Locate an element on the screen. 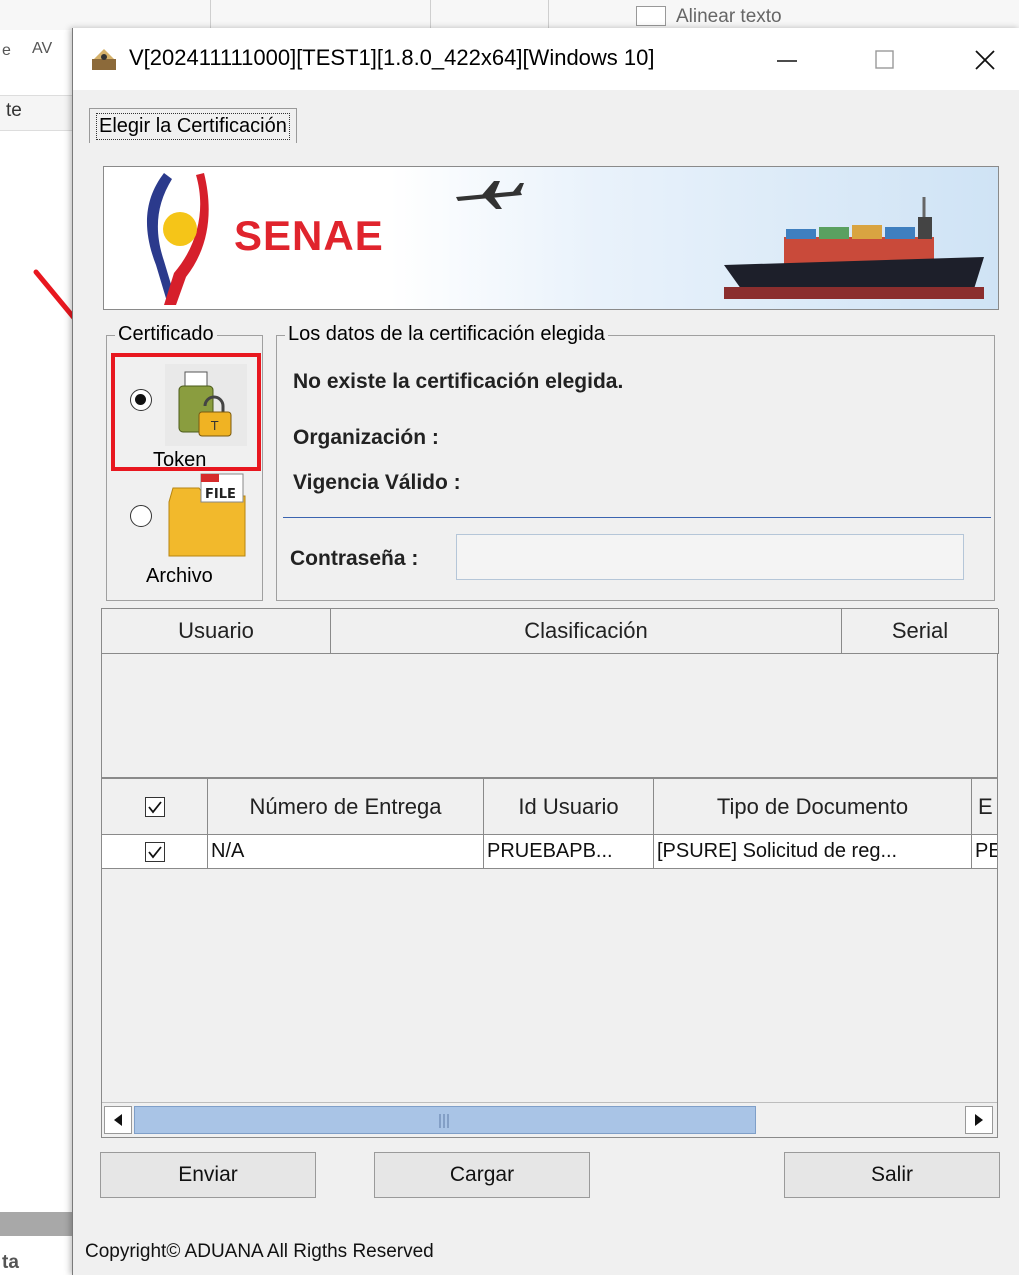  maximize-icon is located at coordinates (884, 59).